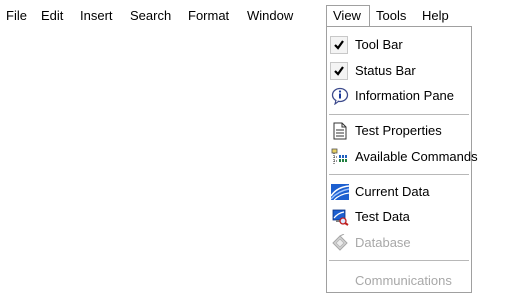  I want to click on menu-item-label: Available Commands, so click(416, 156).